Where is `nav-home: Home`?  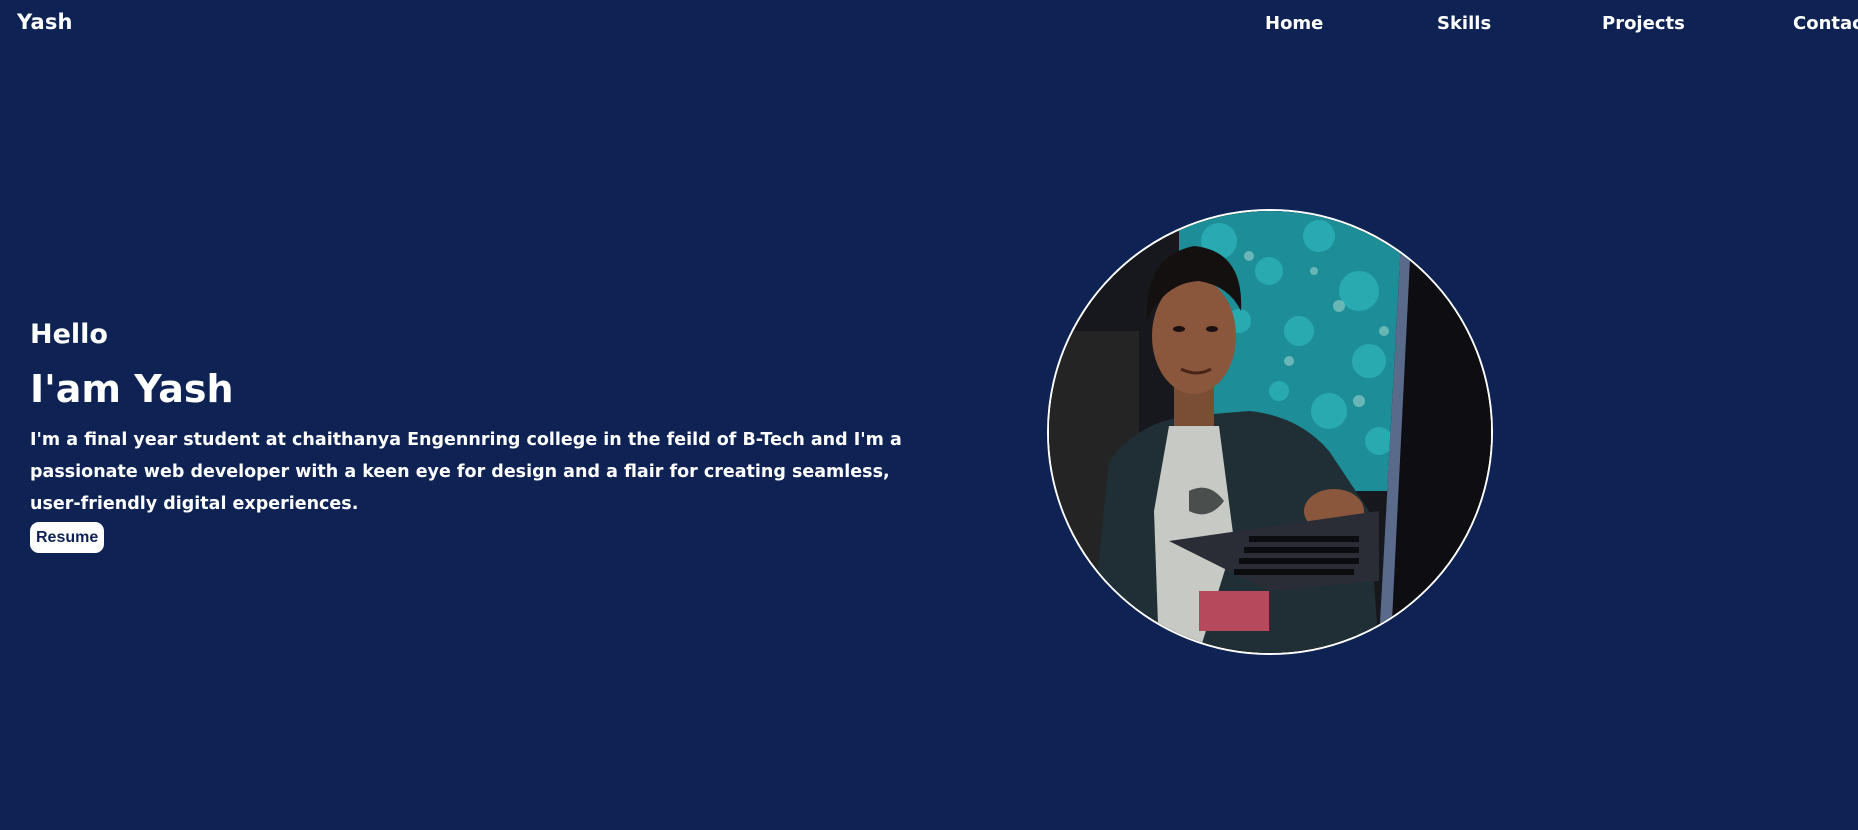 nav-home: Home is located at coordinates (1294, 23).